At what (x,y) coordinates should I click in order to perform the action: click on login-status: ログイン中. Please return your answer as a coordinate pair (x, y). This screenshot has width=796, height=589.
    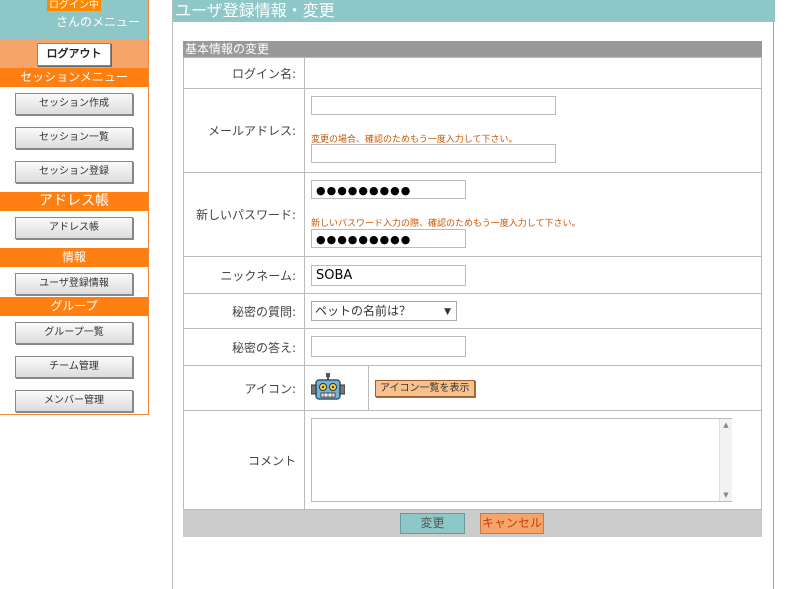
    Looking at the image, I should click on (74, 5).